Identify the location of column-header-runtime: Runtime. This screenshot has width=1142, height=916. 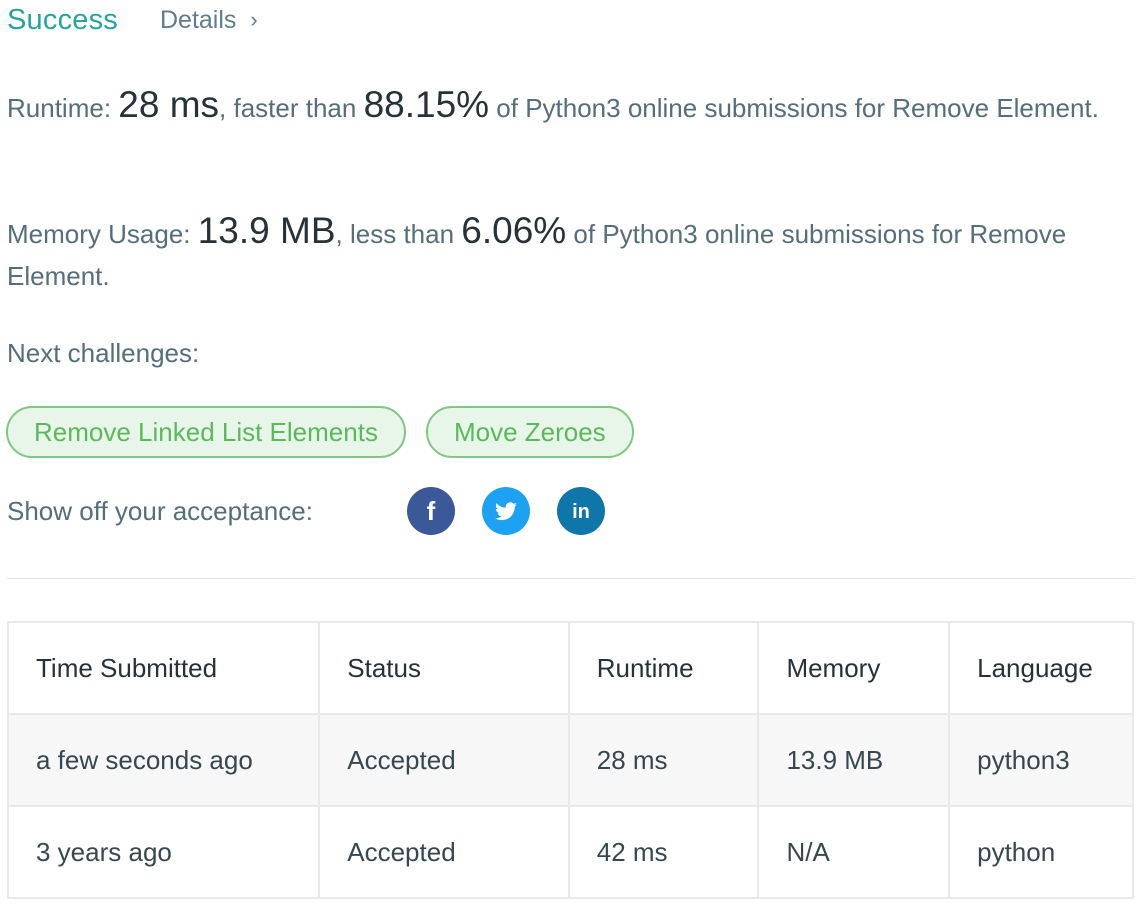
(663, 668).